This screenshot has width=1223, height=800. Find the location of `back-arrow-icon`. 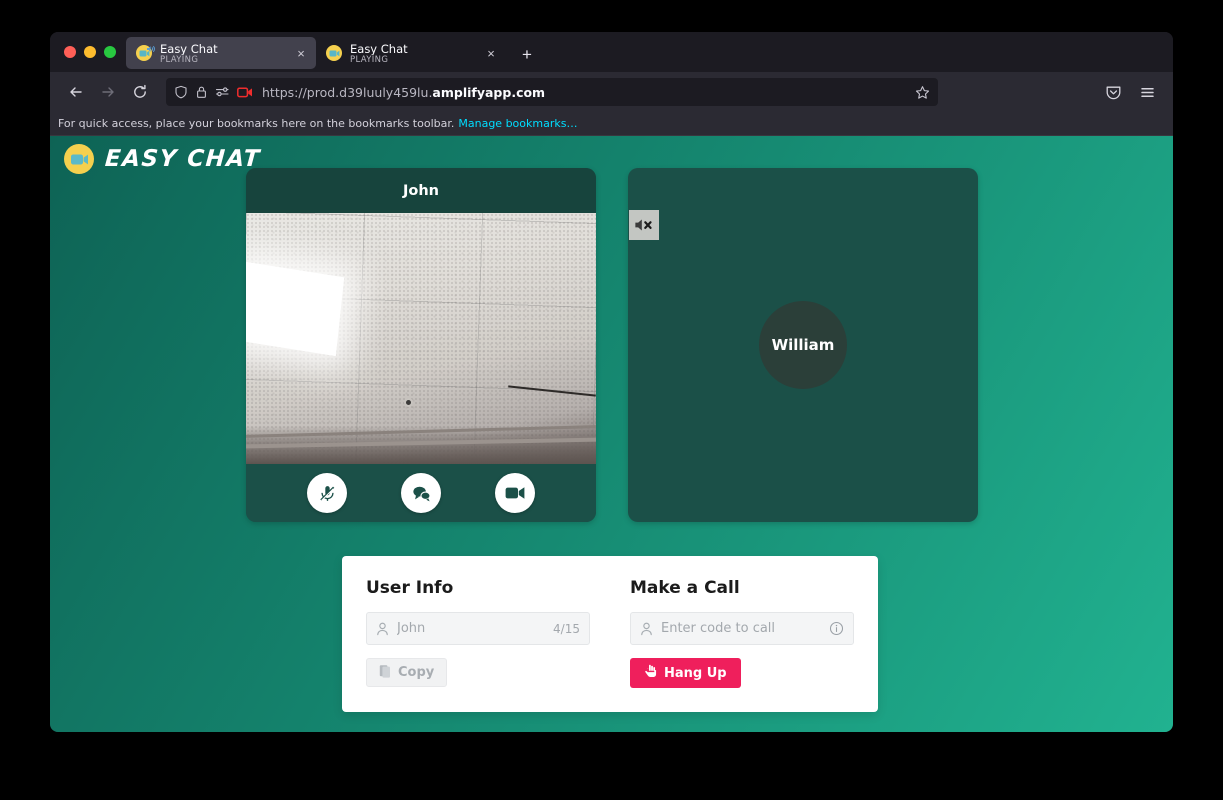

back-arrow-icon is located at coordinates (76, 92).